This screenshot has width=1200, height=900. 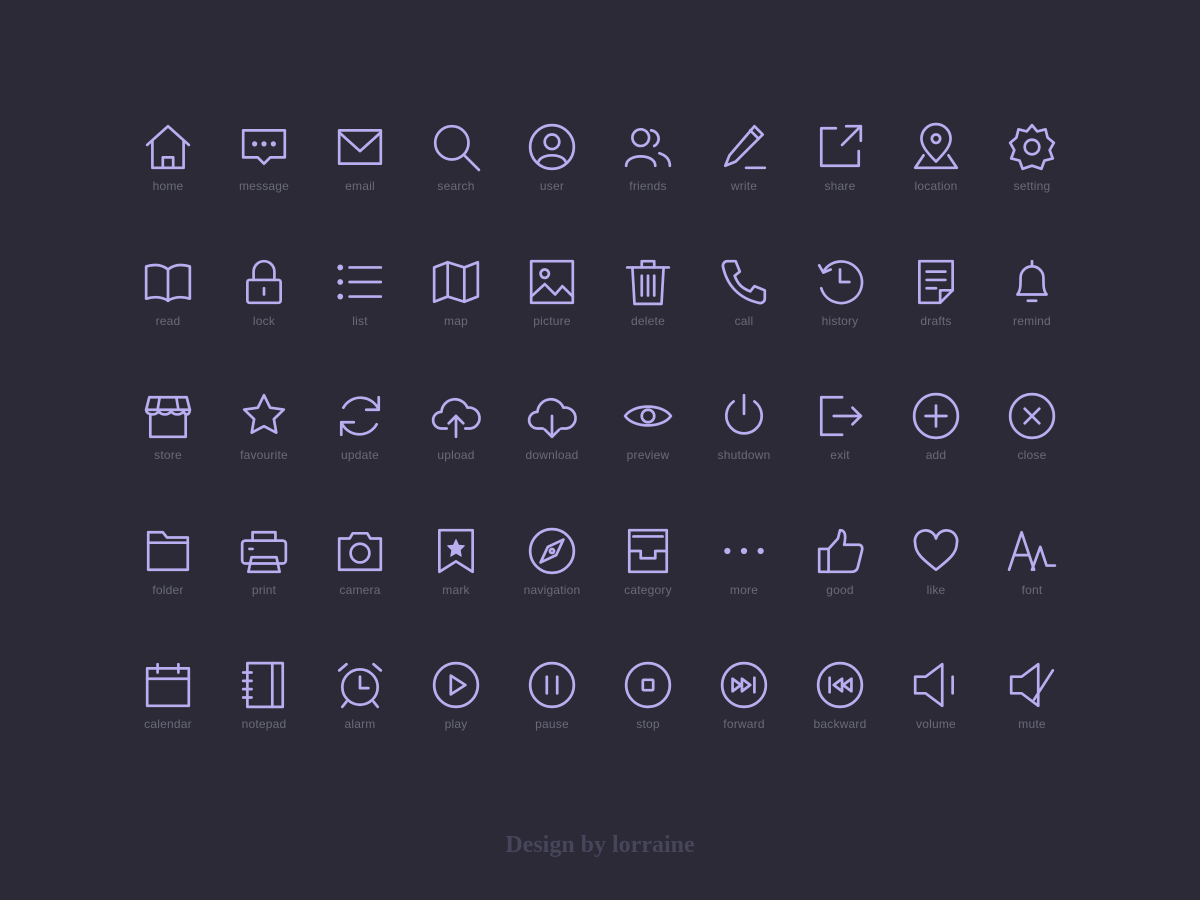 What do you see at coordinates (168, 186) in the screenshot?
I see `icon-label: home` at bounding box center [168, 186].